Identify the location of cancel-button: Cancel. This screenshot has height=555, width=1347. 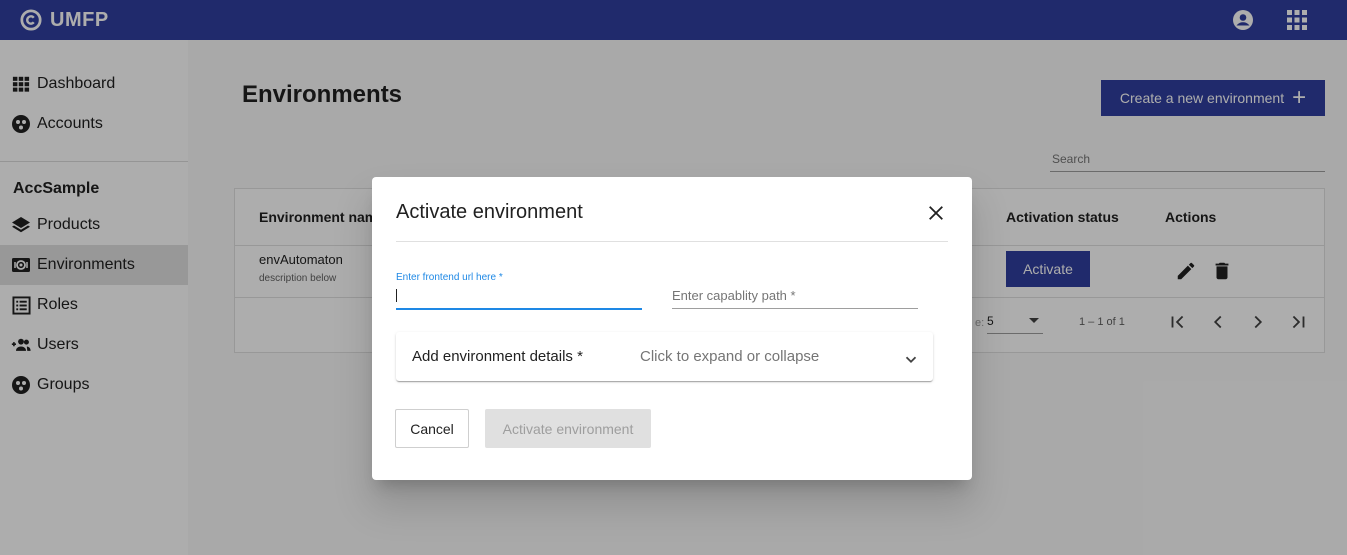
(432, 428).